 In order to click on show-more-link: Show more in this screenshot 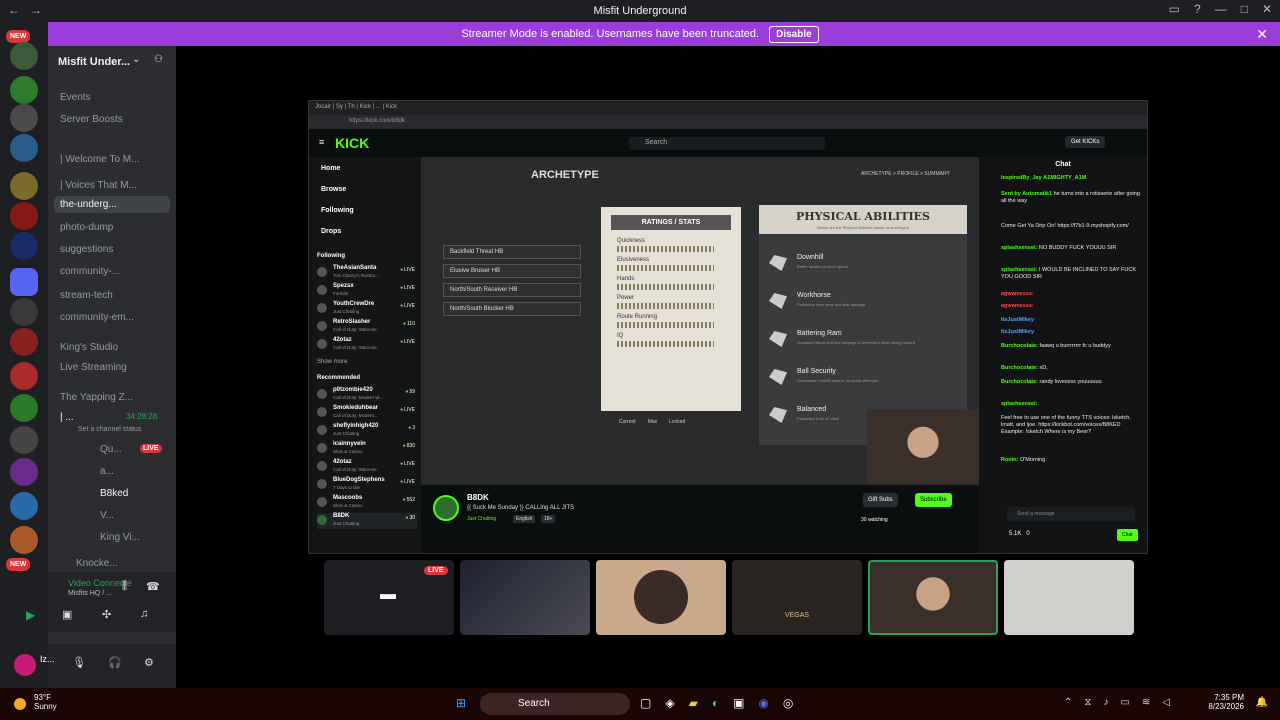, I will do `click(332, 362)`.